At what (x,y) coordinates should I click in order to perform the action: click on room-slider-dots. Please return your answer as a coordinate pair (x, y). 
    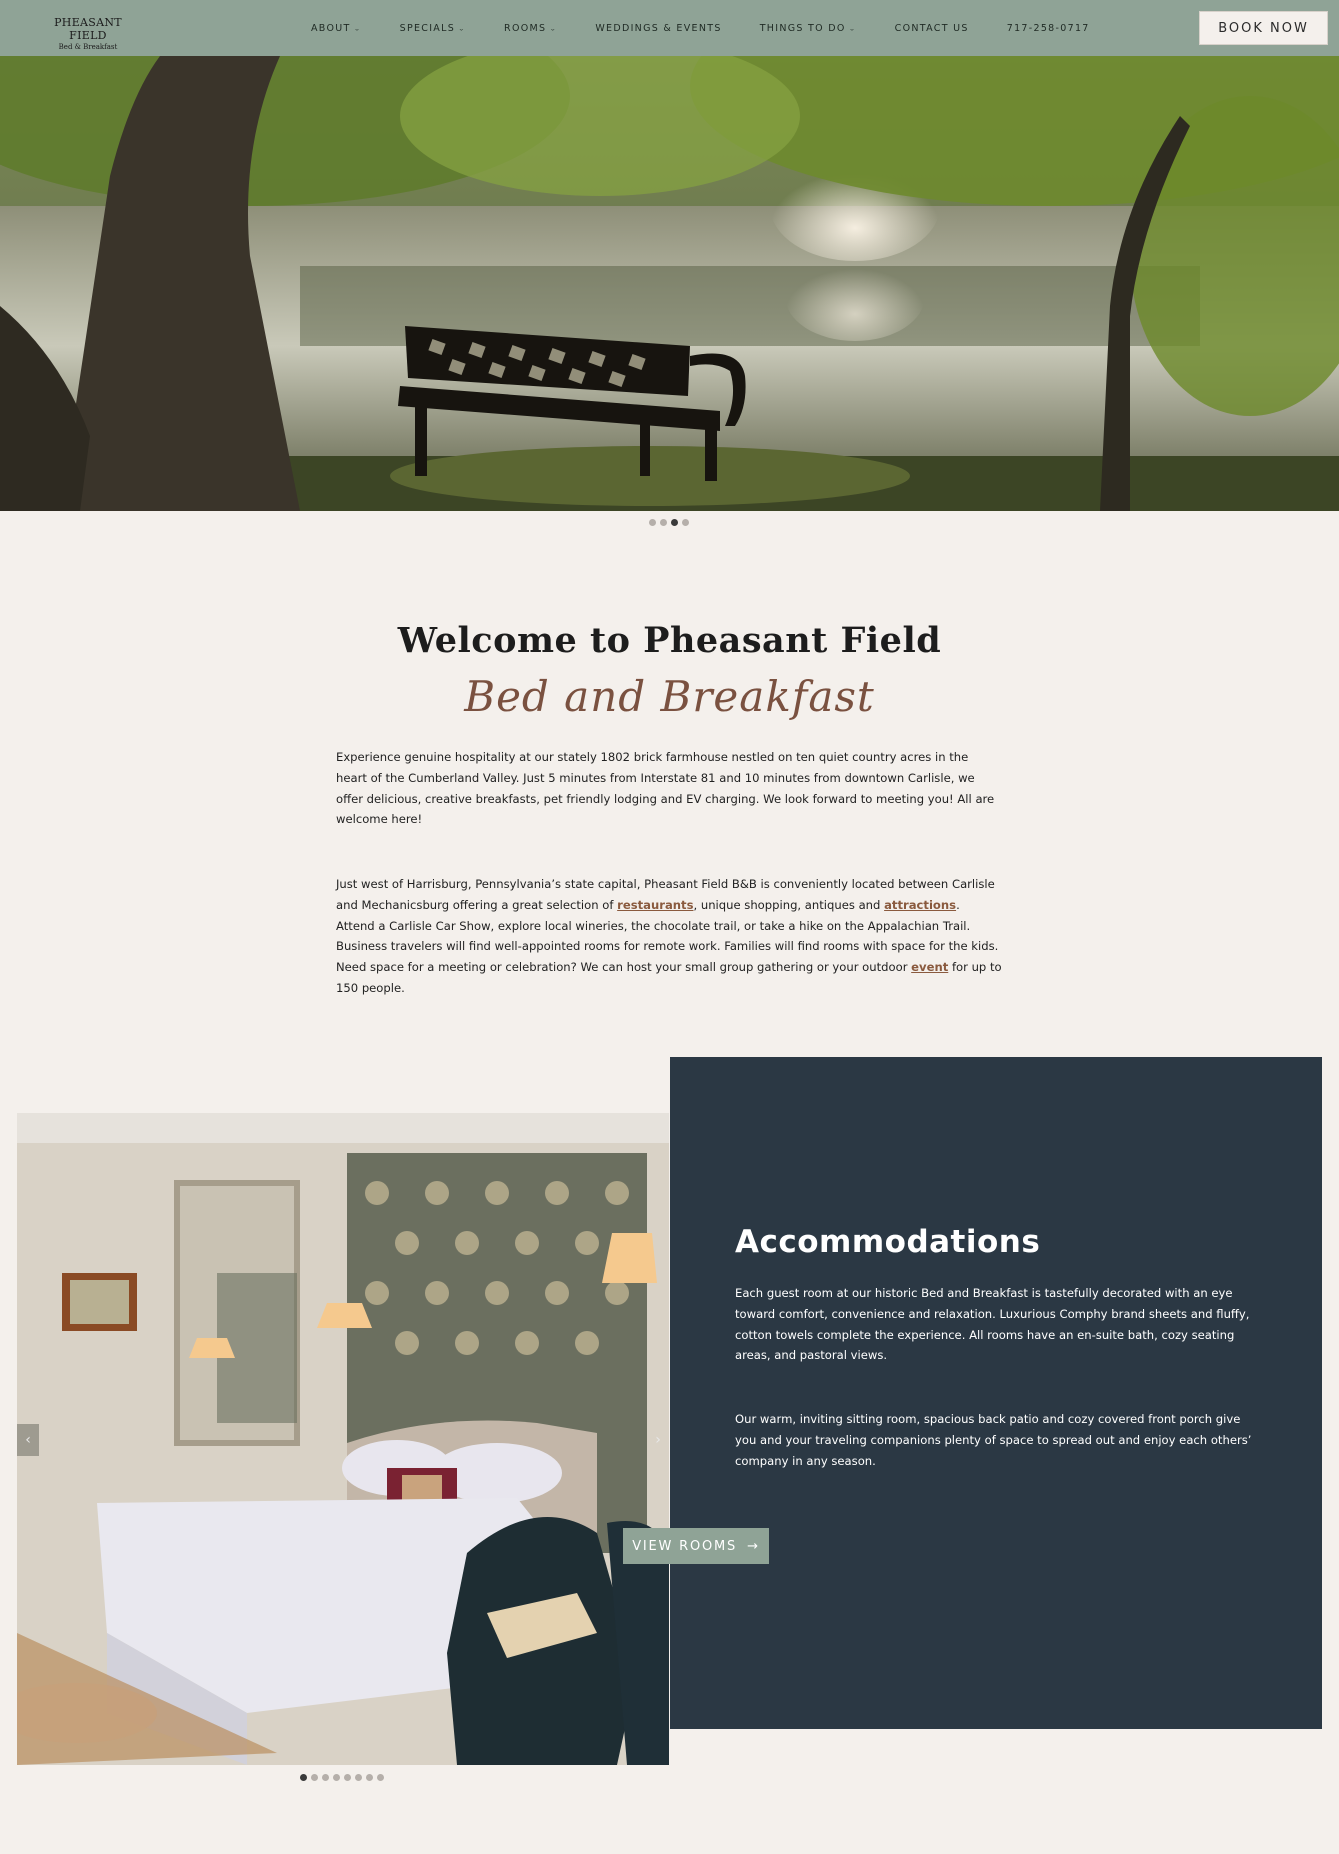
    Looking at the image, I should click on (342, 1777).